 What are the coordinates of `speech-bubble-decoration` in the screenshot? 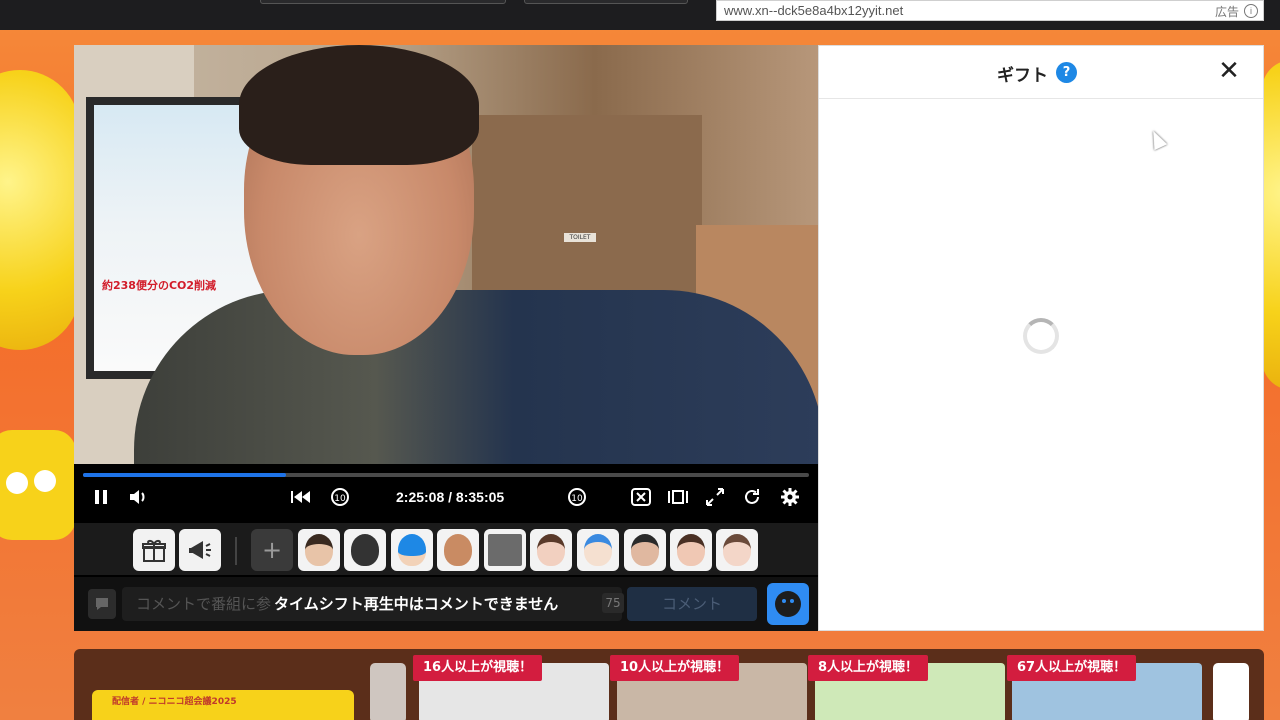 It's located at (38, 485).